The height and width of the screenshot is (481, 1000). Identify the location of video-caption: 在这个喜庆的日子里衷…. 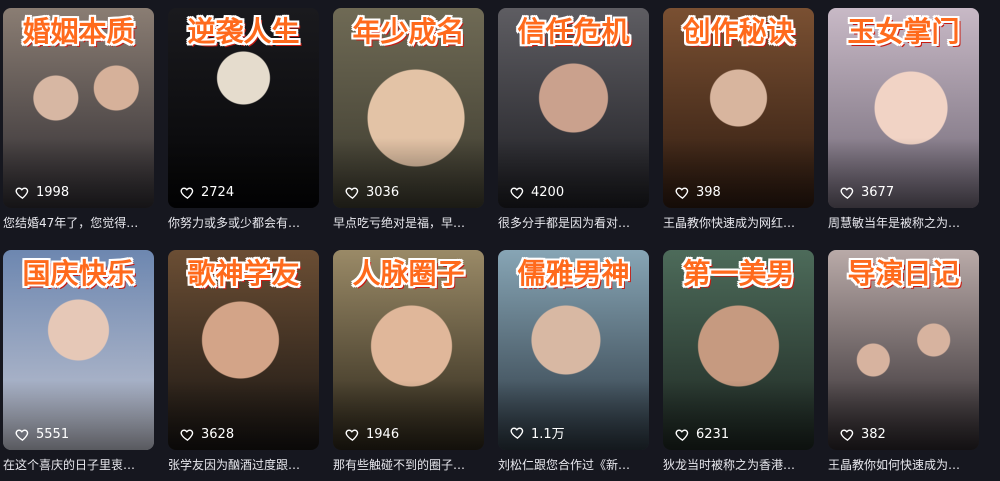
(78, 465).